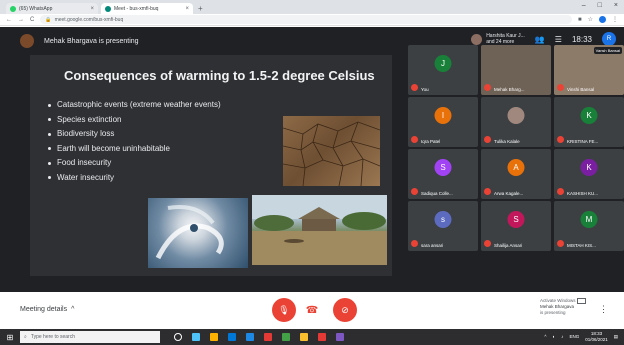 This screenshot has width=624, height=345. I want to click on meeting-details-label: Meeting details, so click(44, 309).